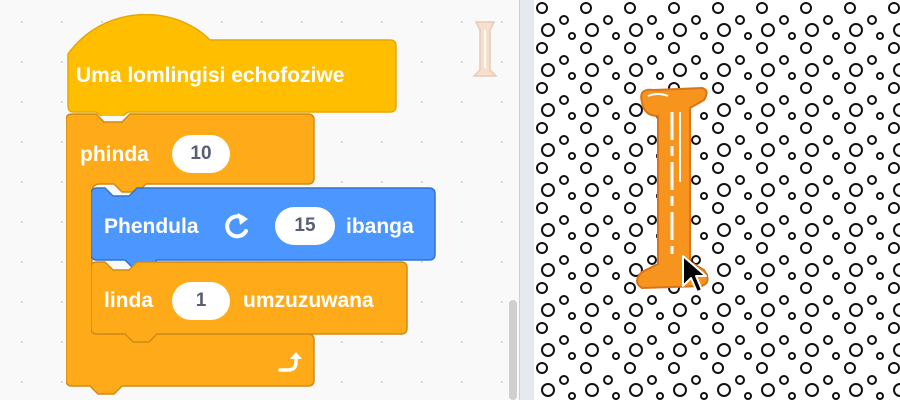 This screenshot has height=400, width=900. Describe the element at coordinates (308, 300) in the screenshot. I see `wait-unit-label: umzuzuwana` at that location.